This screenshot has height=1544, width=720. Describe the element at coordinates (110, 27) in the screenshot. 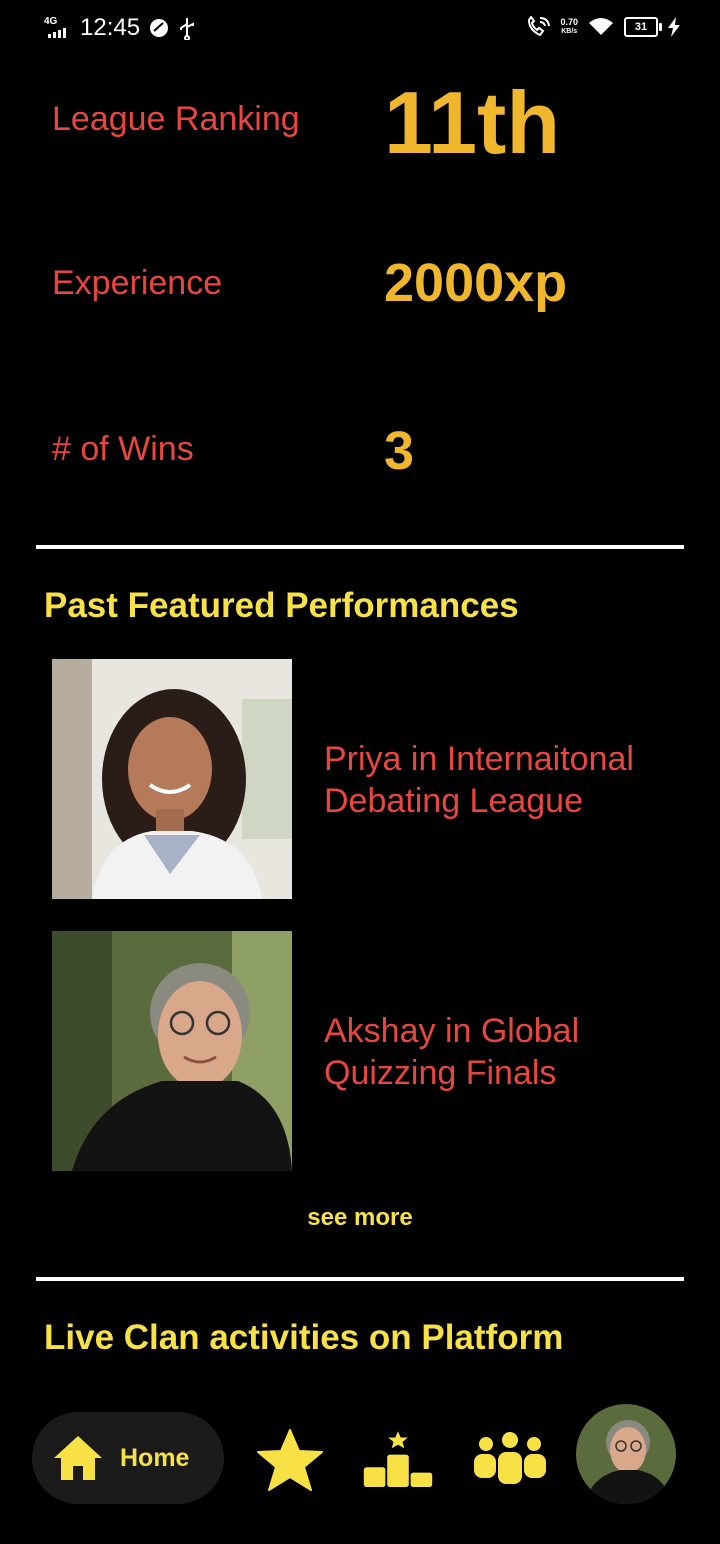

I see `clock: 12:45` at that location.